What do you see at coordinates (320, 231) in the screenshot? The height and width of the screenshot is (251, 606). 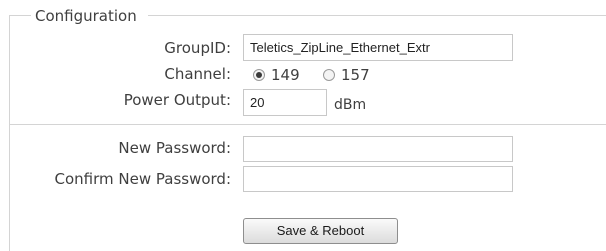 I see `save-reboot-button: Save & Reboot` at bounding box center [320, 231].